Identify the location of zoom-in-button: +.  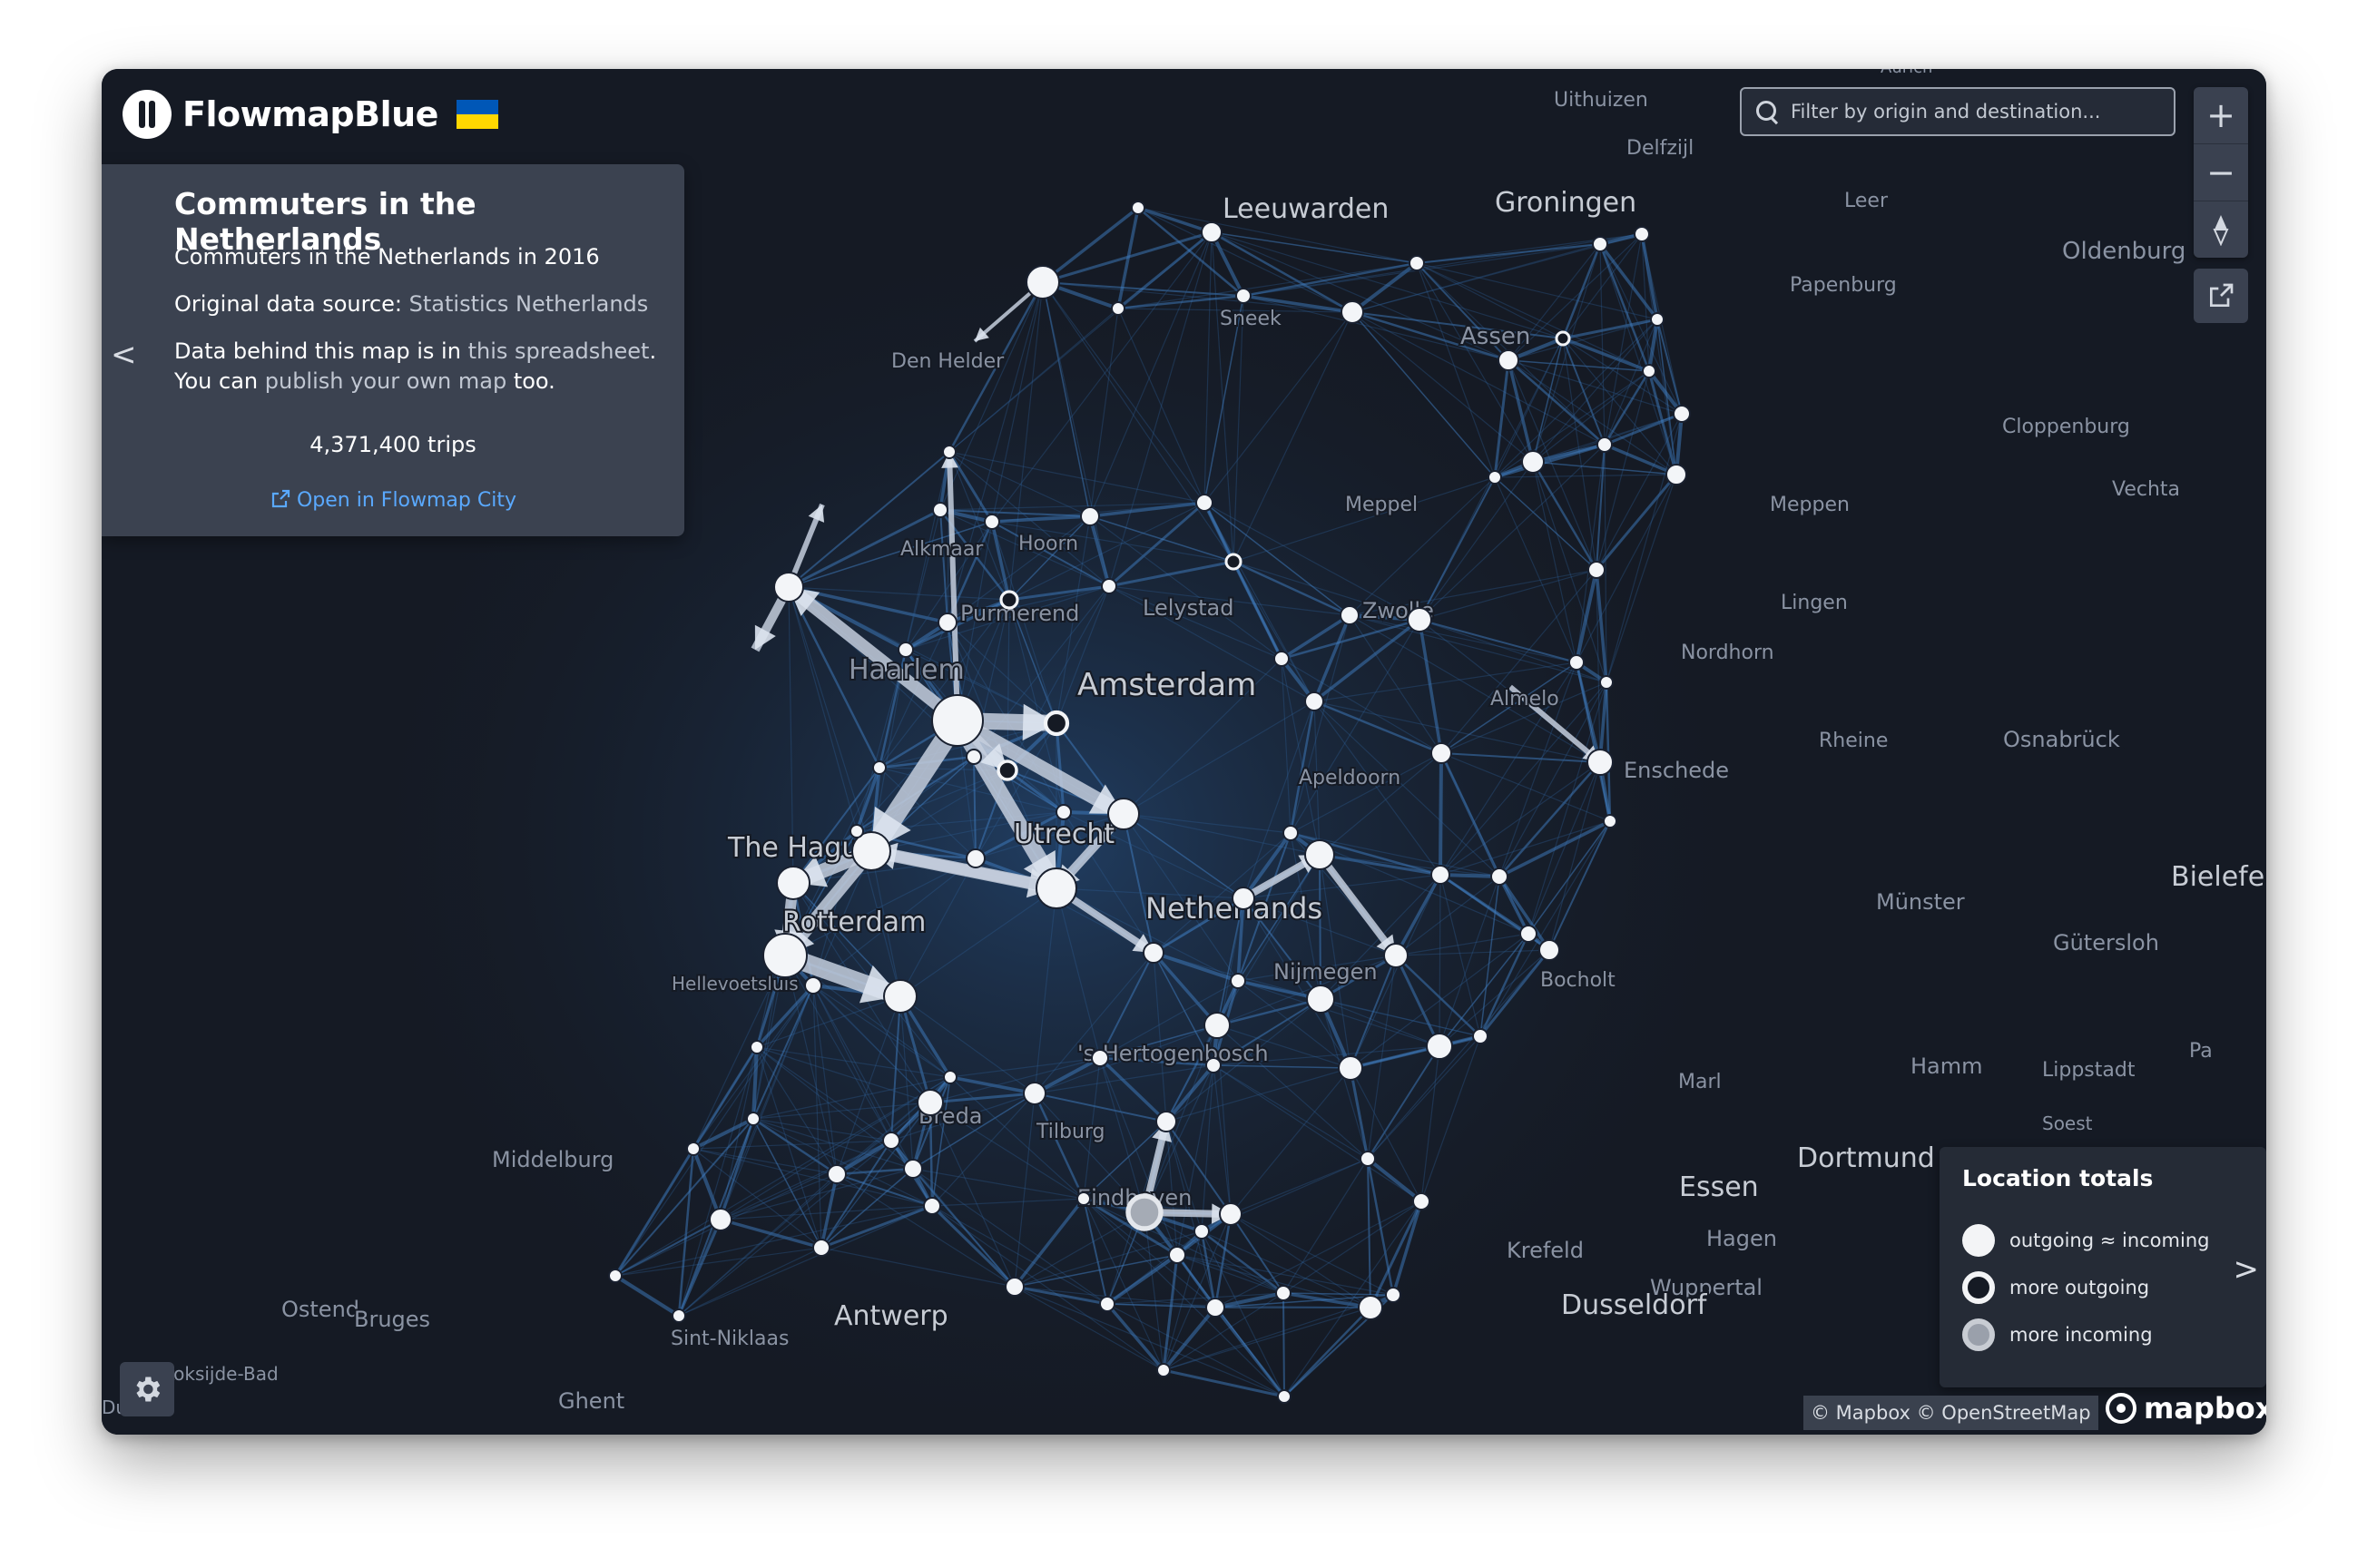
(2221, 115).